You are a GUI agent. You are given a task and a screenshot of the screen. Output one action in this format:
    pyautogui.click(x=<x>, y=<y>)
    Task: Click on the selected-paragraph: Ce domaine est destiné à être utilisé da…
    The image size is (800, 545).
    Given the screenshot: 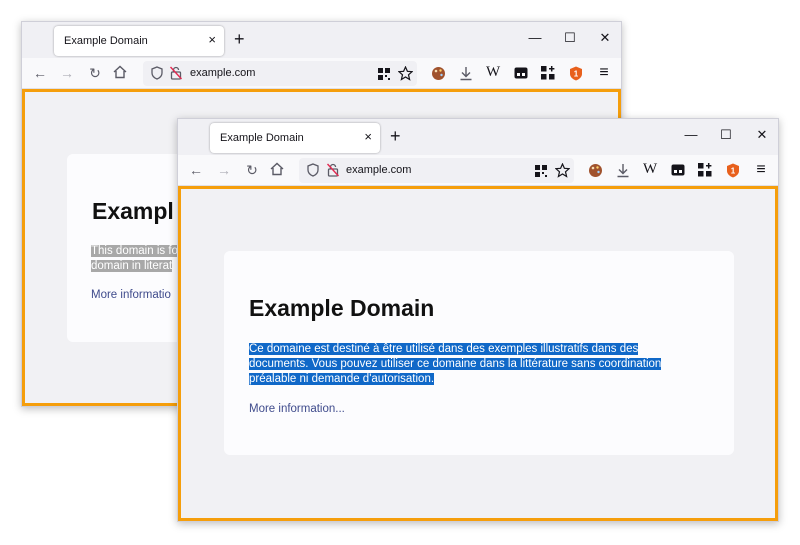 What is the action you would take?
    pyautogui.click(x=484, y=364)
    